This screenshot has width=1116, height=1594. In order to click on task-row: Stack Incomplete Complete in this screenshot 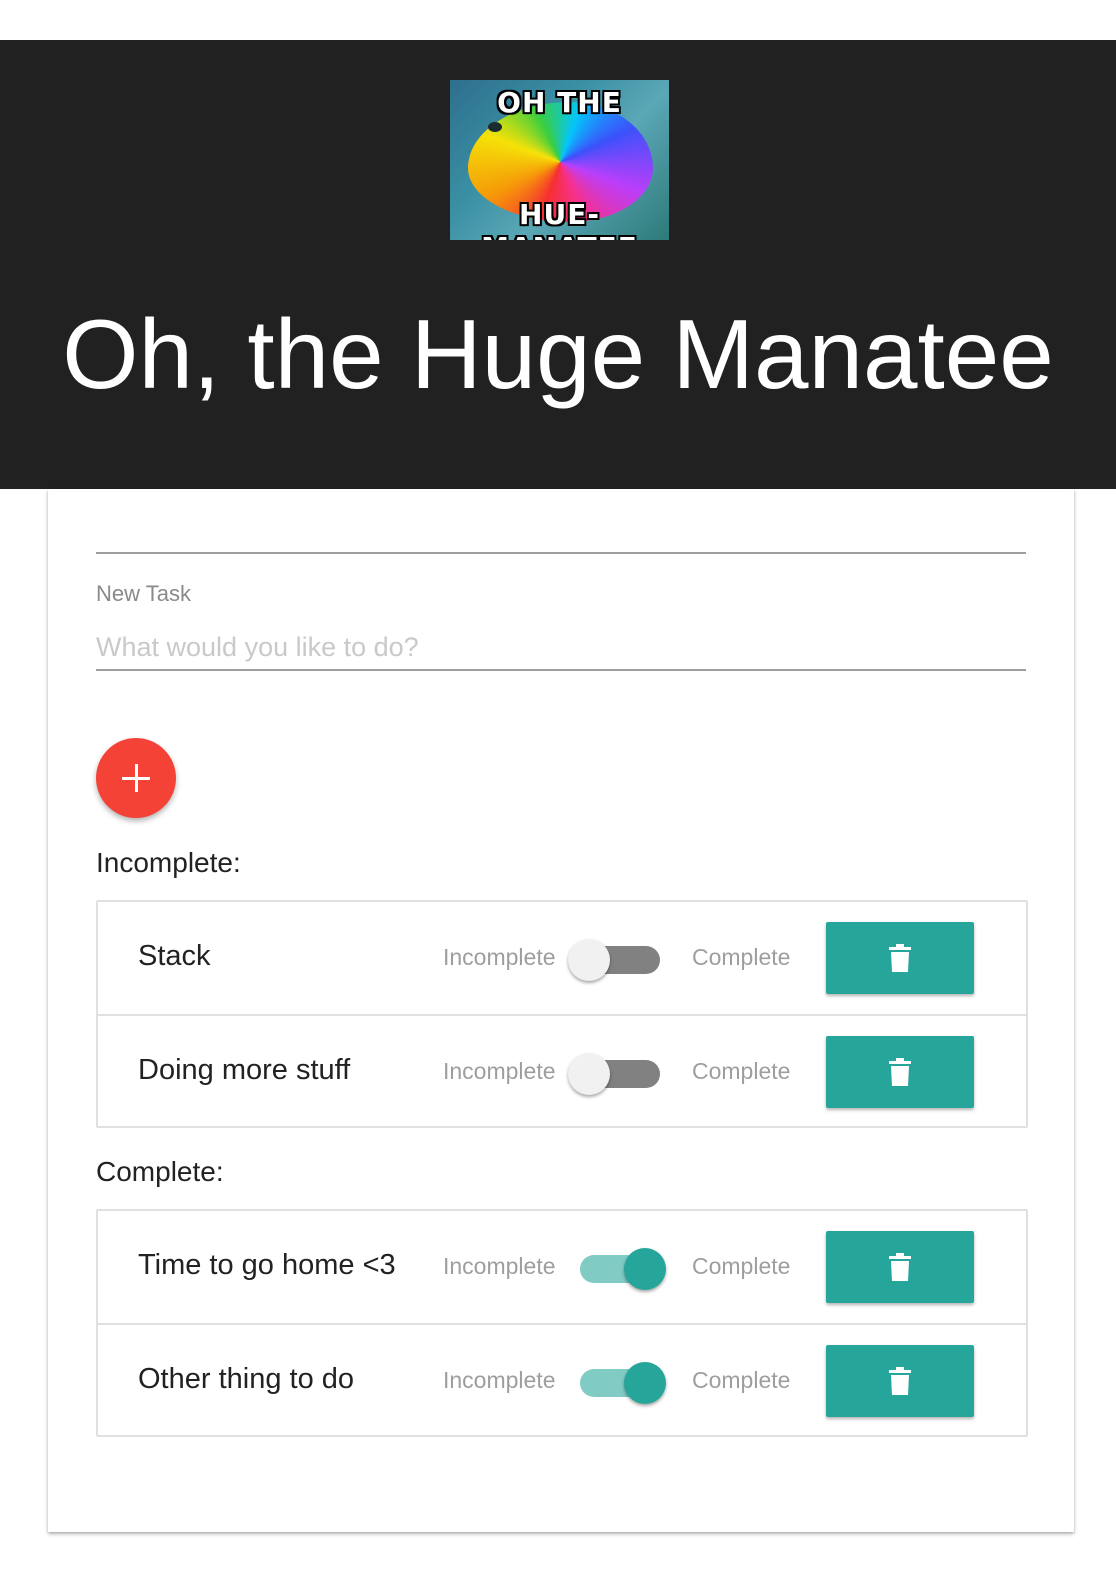, I will do `click(562, 958)`.